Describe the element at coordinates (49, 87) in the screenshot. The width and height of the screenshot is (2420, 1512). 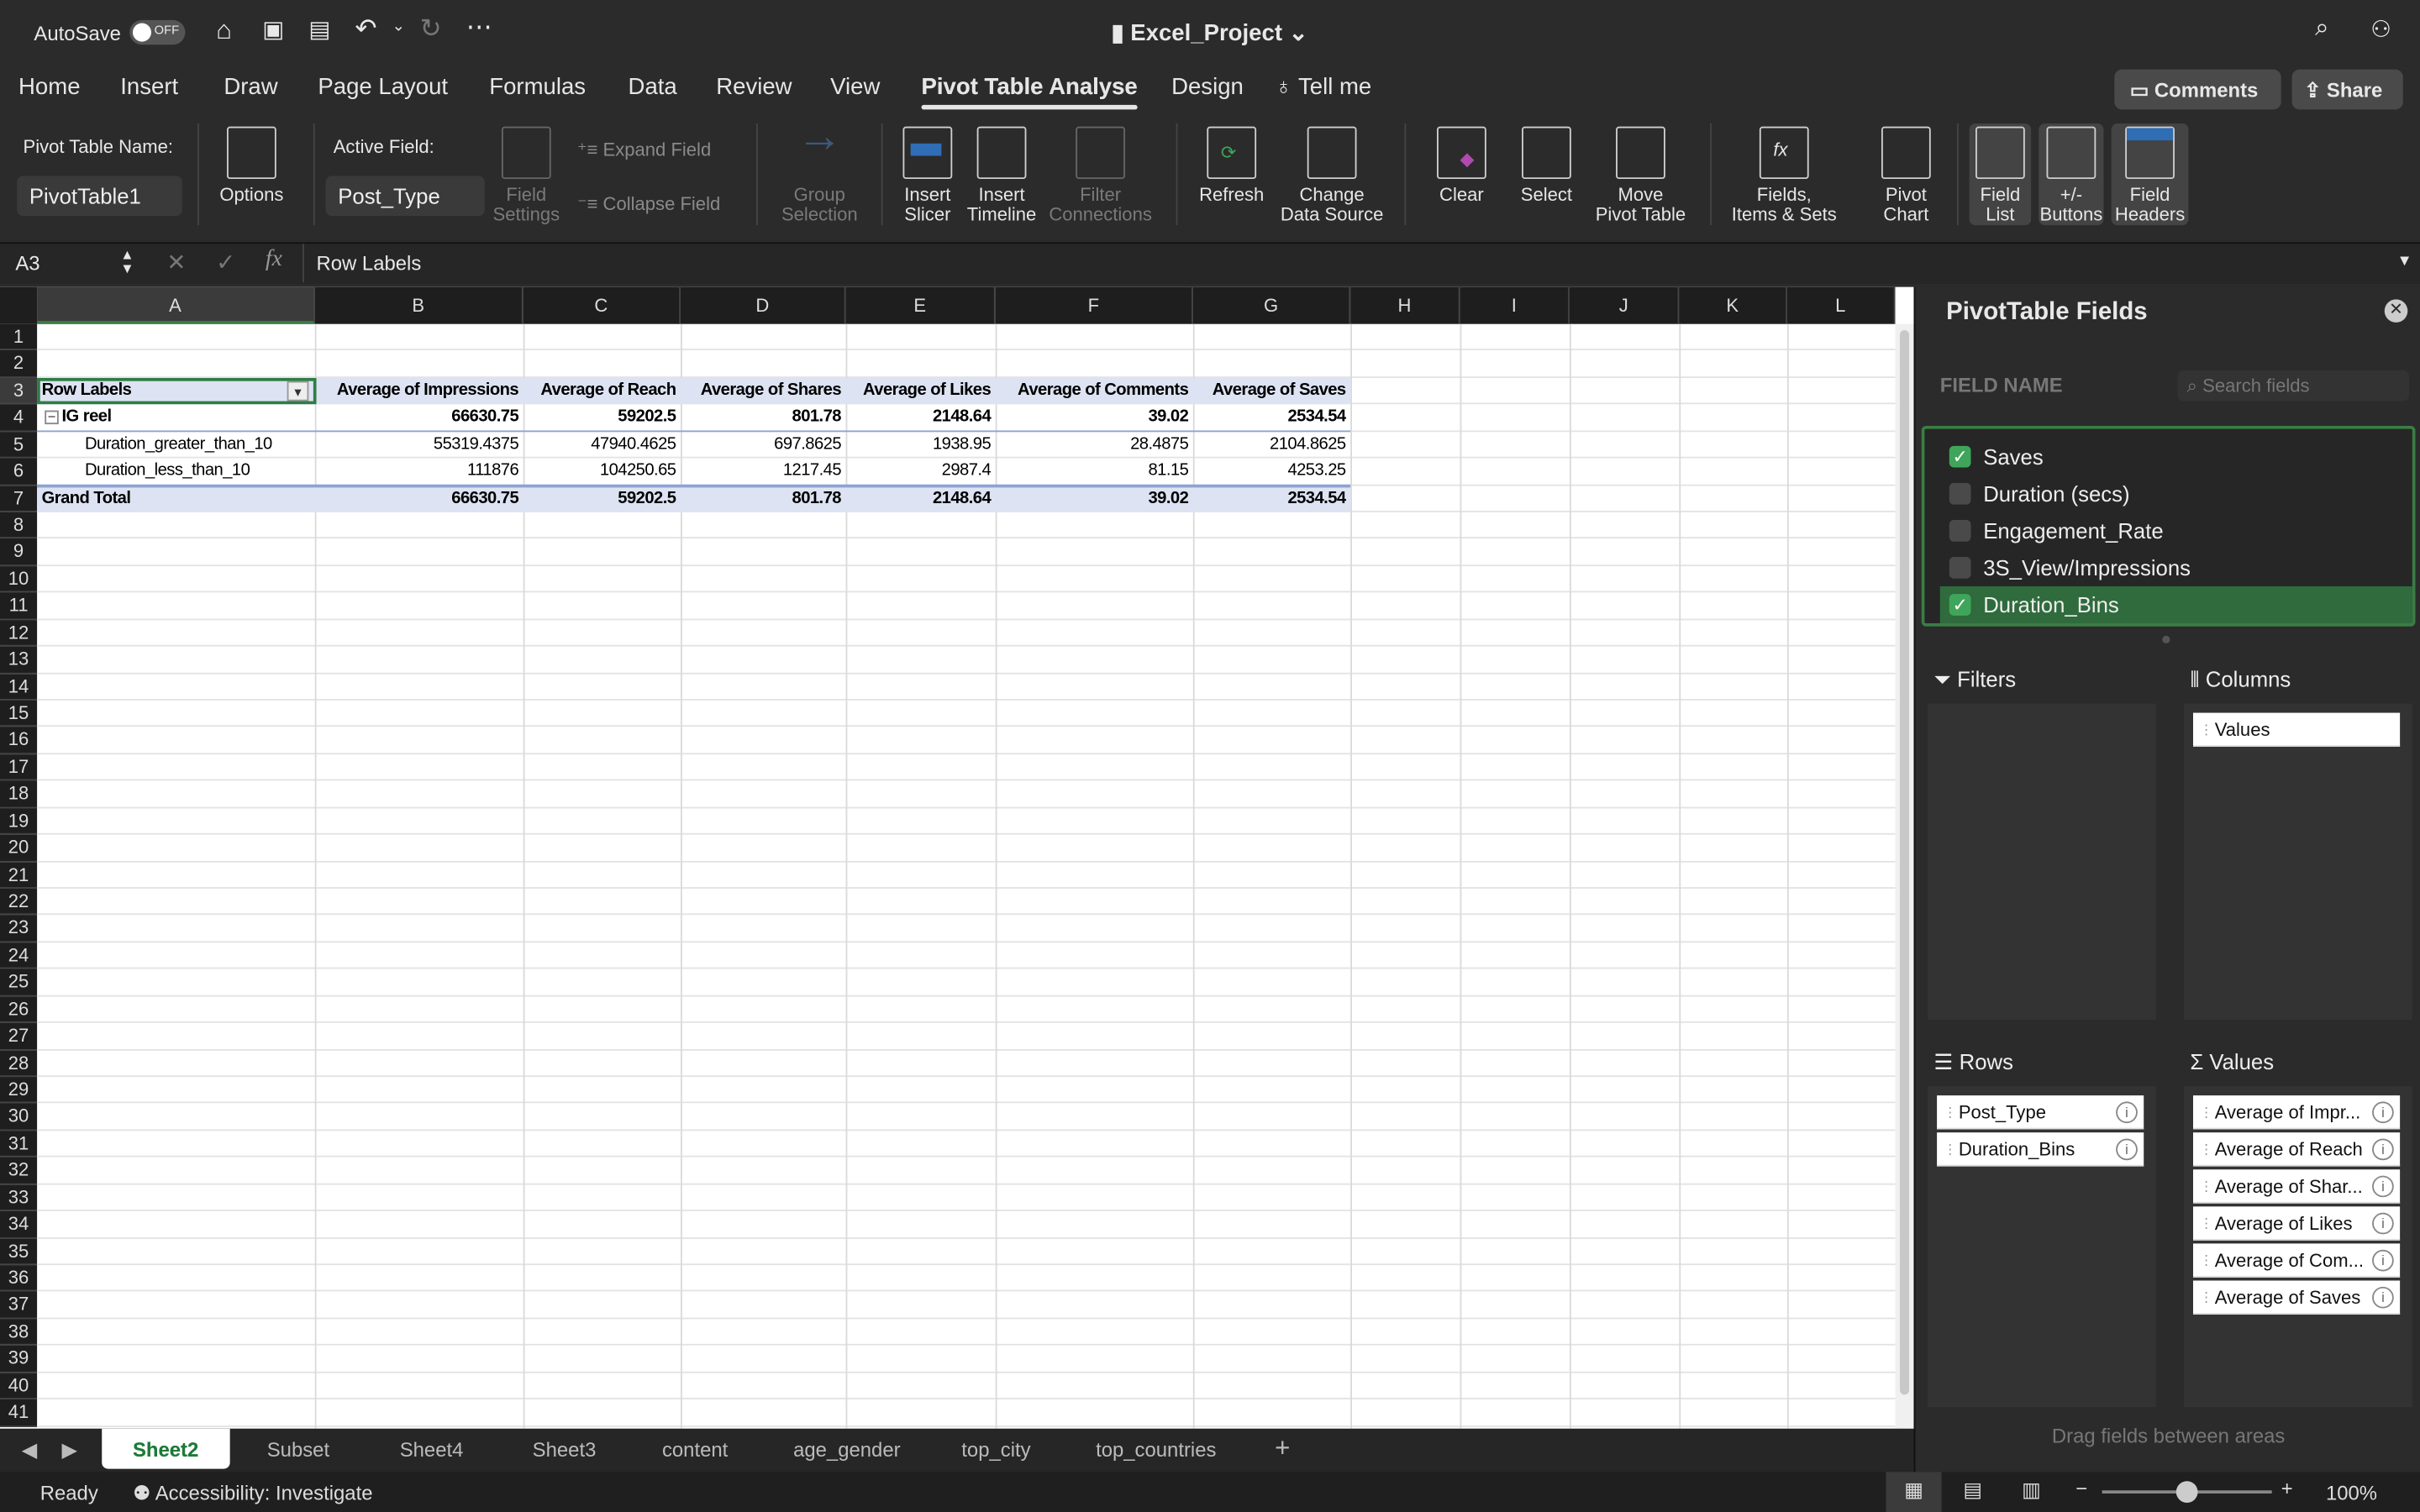
I see `tab-home: Home` at that location.